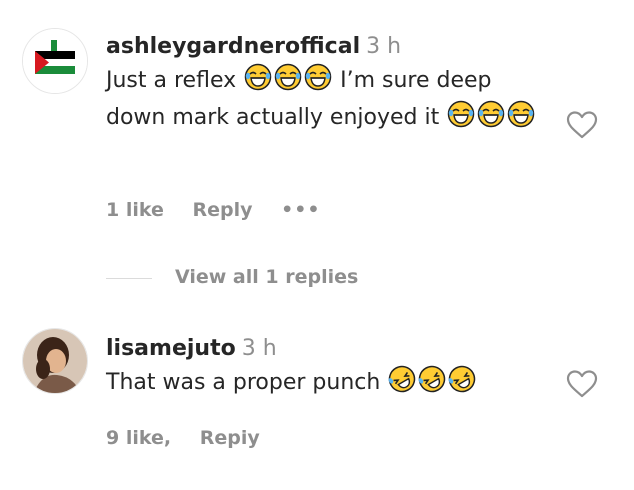  I want to click on view-replies-button: View all 1 replies, so click(266, 277).